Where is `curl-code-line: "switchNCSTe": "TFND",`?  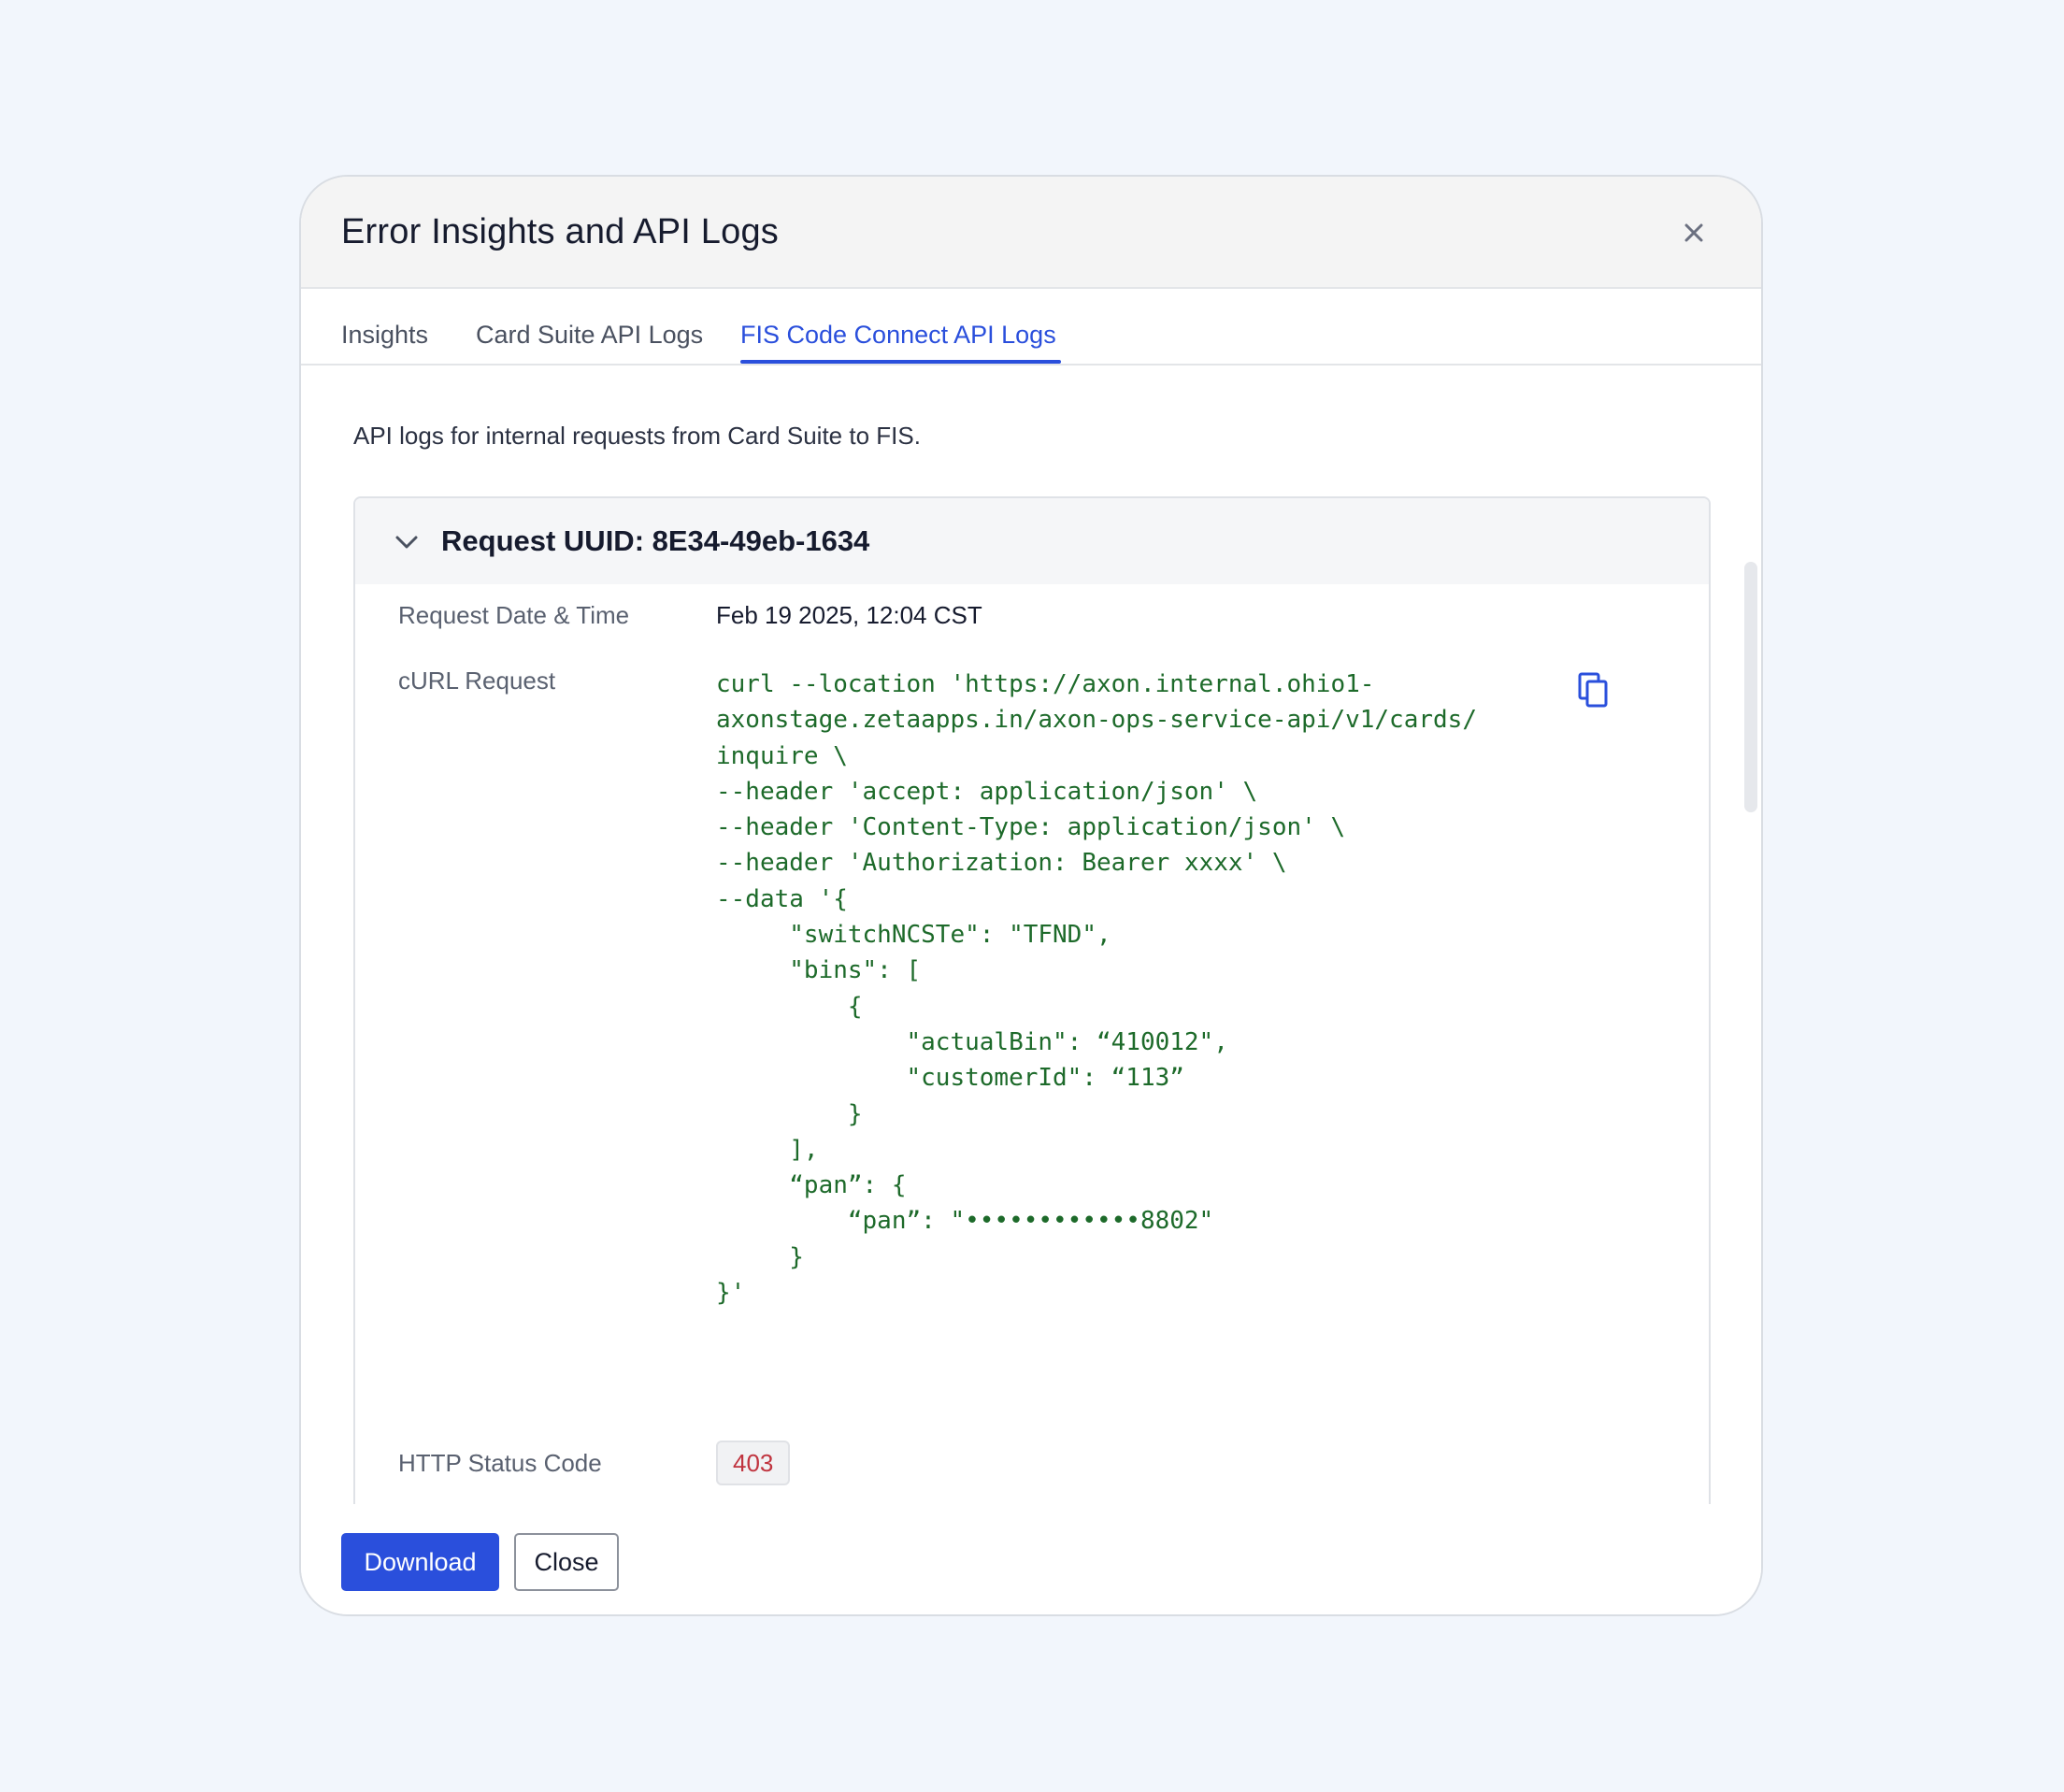
curl-code-line: "switchNCSTe": "TFND", is located at coordinates (913, 935).